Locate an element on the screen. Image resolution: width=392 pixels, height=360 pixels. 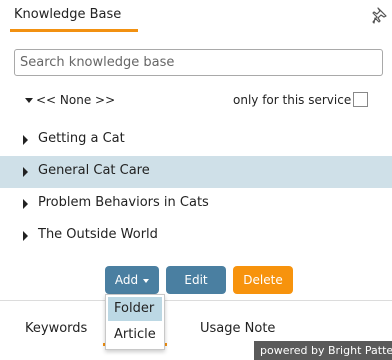
tab-keywords: Keywords is located at coordinates (56, 328).